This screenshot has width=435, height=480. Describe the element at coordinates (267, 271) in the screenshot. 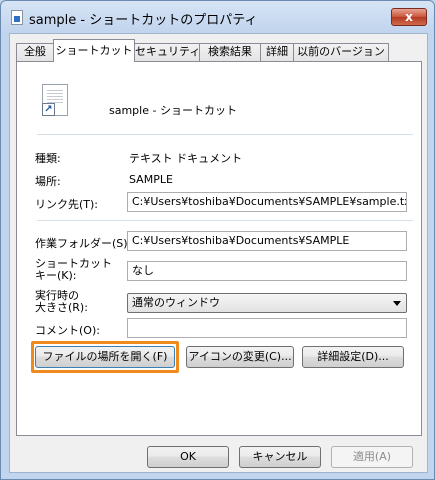

I see `shortcut-key-field: なし` at that location.